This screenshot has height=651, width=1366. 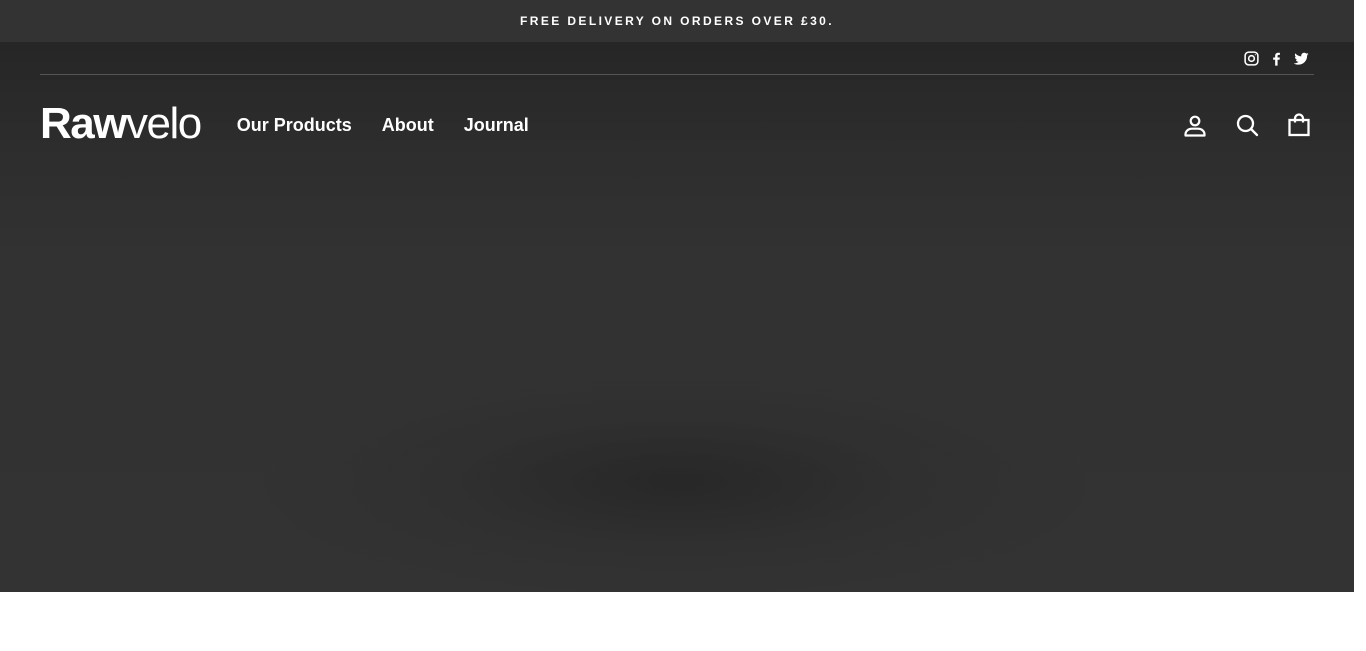 What do you see at coordinates (83, 123) in the screenshot?
I see `logo-text-bold: Raw` at bounding box center [83, 123].